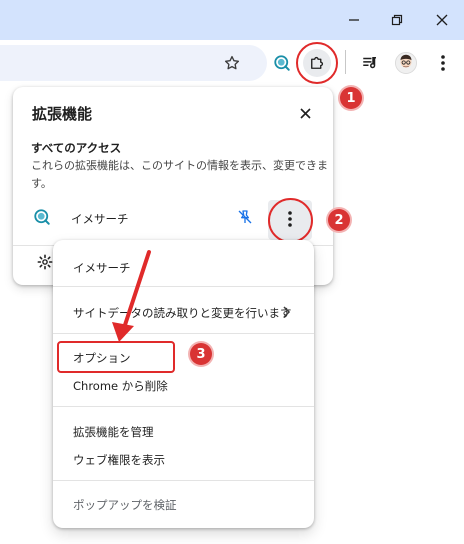 Image resolution: width=464 pixels, height=544 pixels. I want to click on star-icon, so click(232, 62).